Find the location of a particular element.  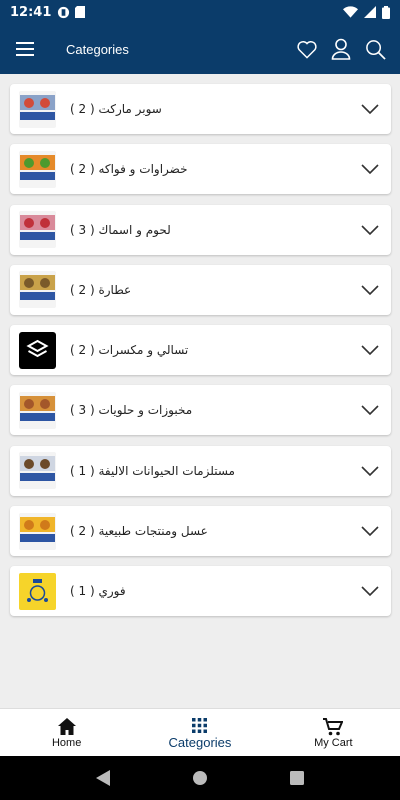

category-card: مستلزمات الحيوانات الاليفة ( 1 ) is located at coordinates (200, 470).